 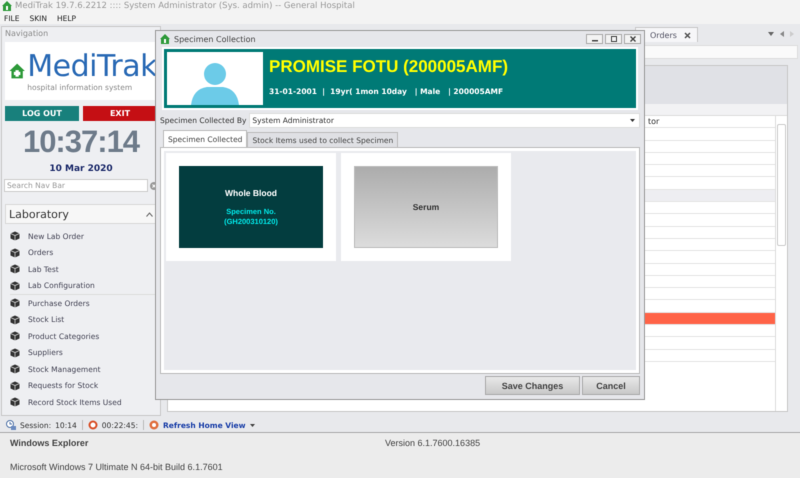 I want to click on left-arrow-icon, so click(x=782, y=34).